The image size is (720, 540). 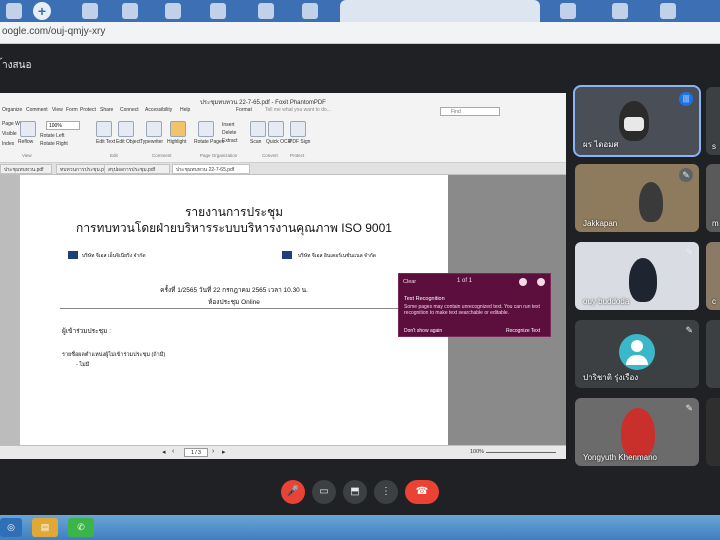 What do you see at coordinates (299, 142) in the screenshot?
I see `pdf-sign-label: PDF Sign` at bounding box center [299, 142].